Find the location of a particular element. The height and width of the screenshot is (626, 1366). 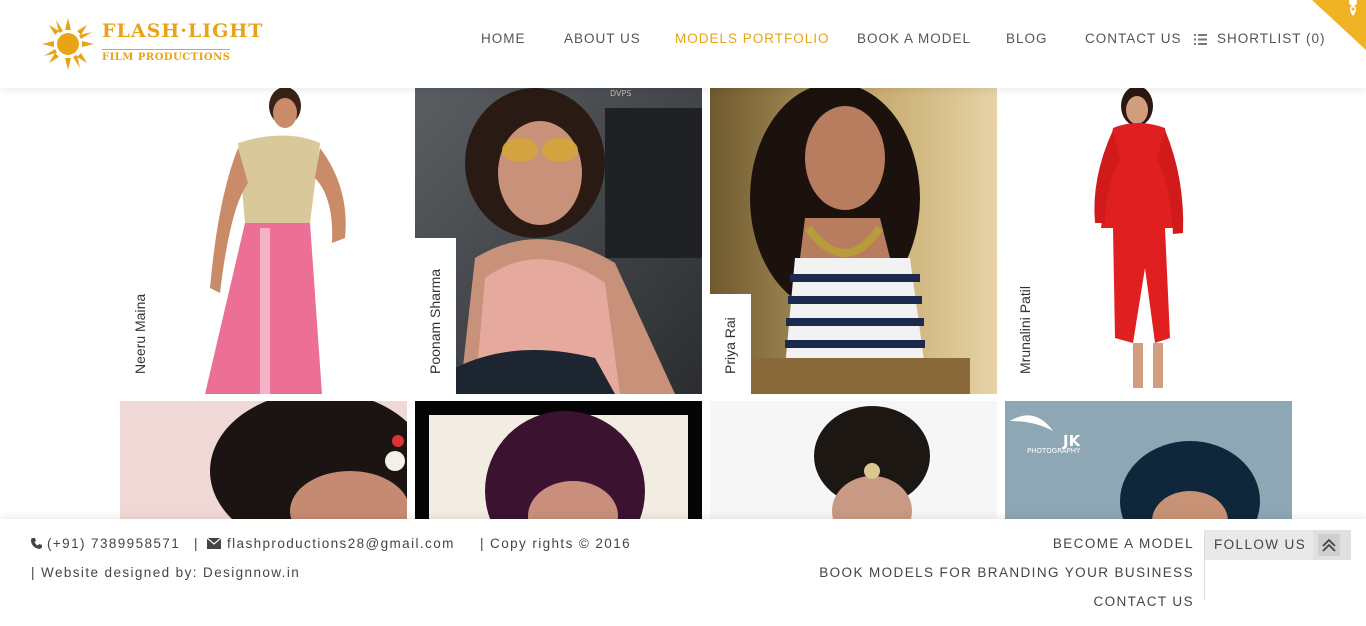

footer-link-book-models: BOOK MODELS FOR BRANDING YOUR BUSINESS is located at coordinates (1006, 572).